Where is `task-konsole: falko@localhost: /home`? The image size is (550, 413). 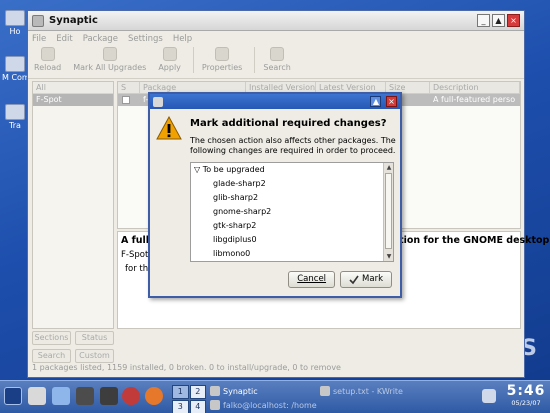
task-konsole: falko@localhost: /home is located at coordinates (263, 405).